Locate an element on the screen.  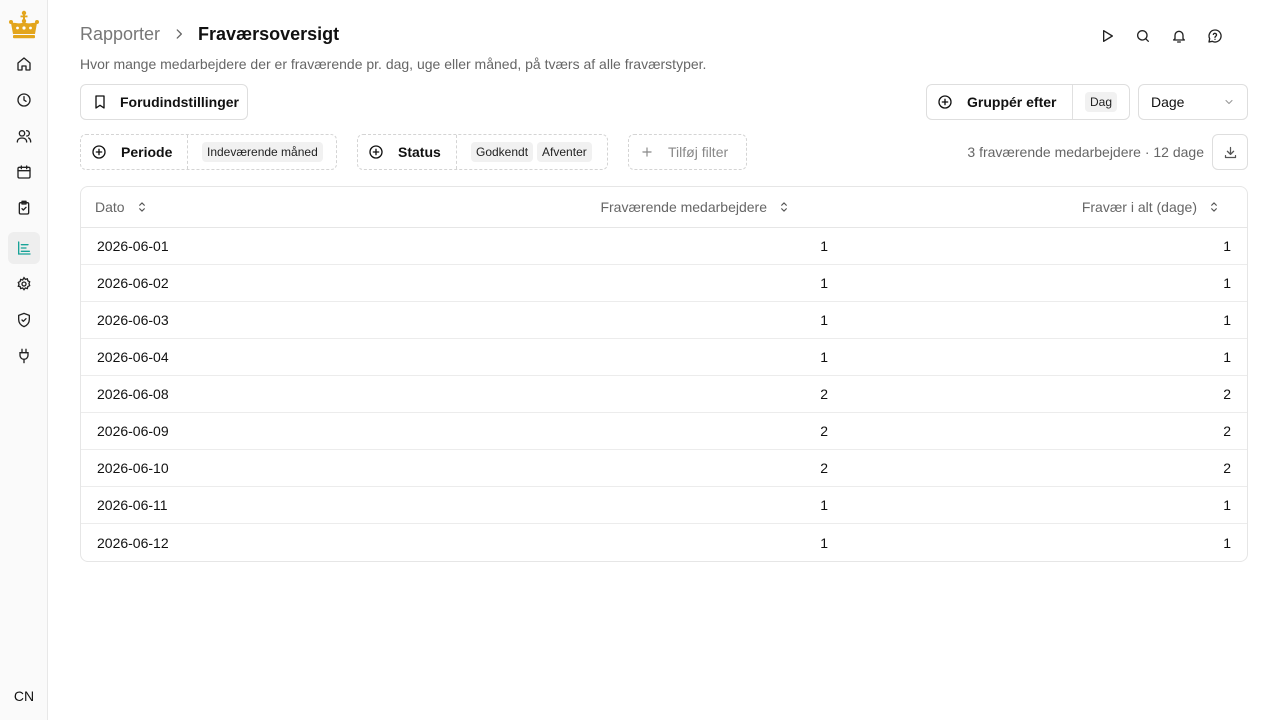
period-filter-values: Indeværende måned is located at coordinates (260, 152).